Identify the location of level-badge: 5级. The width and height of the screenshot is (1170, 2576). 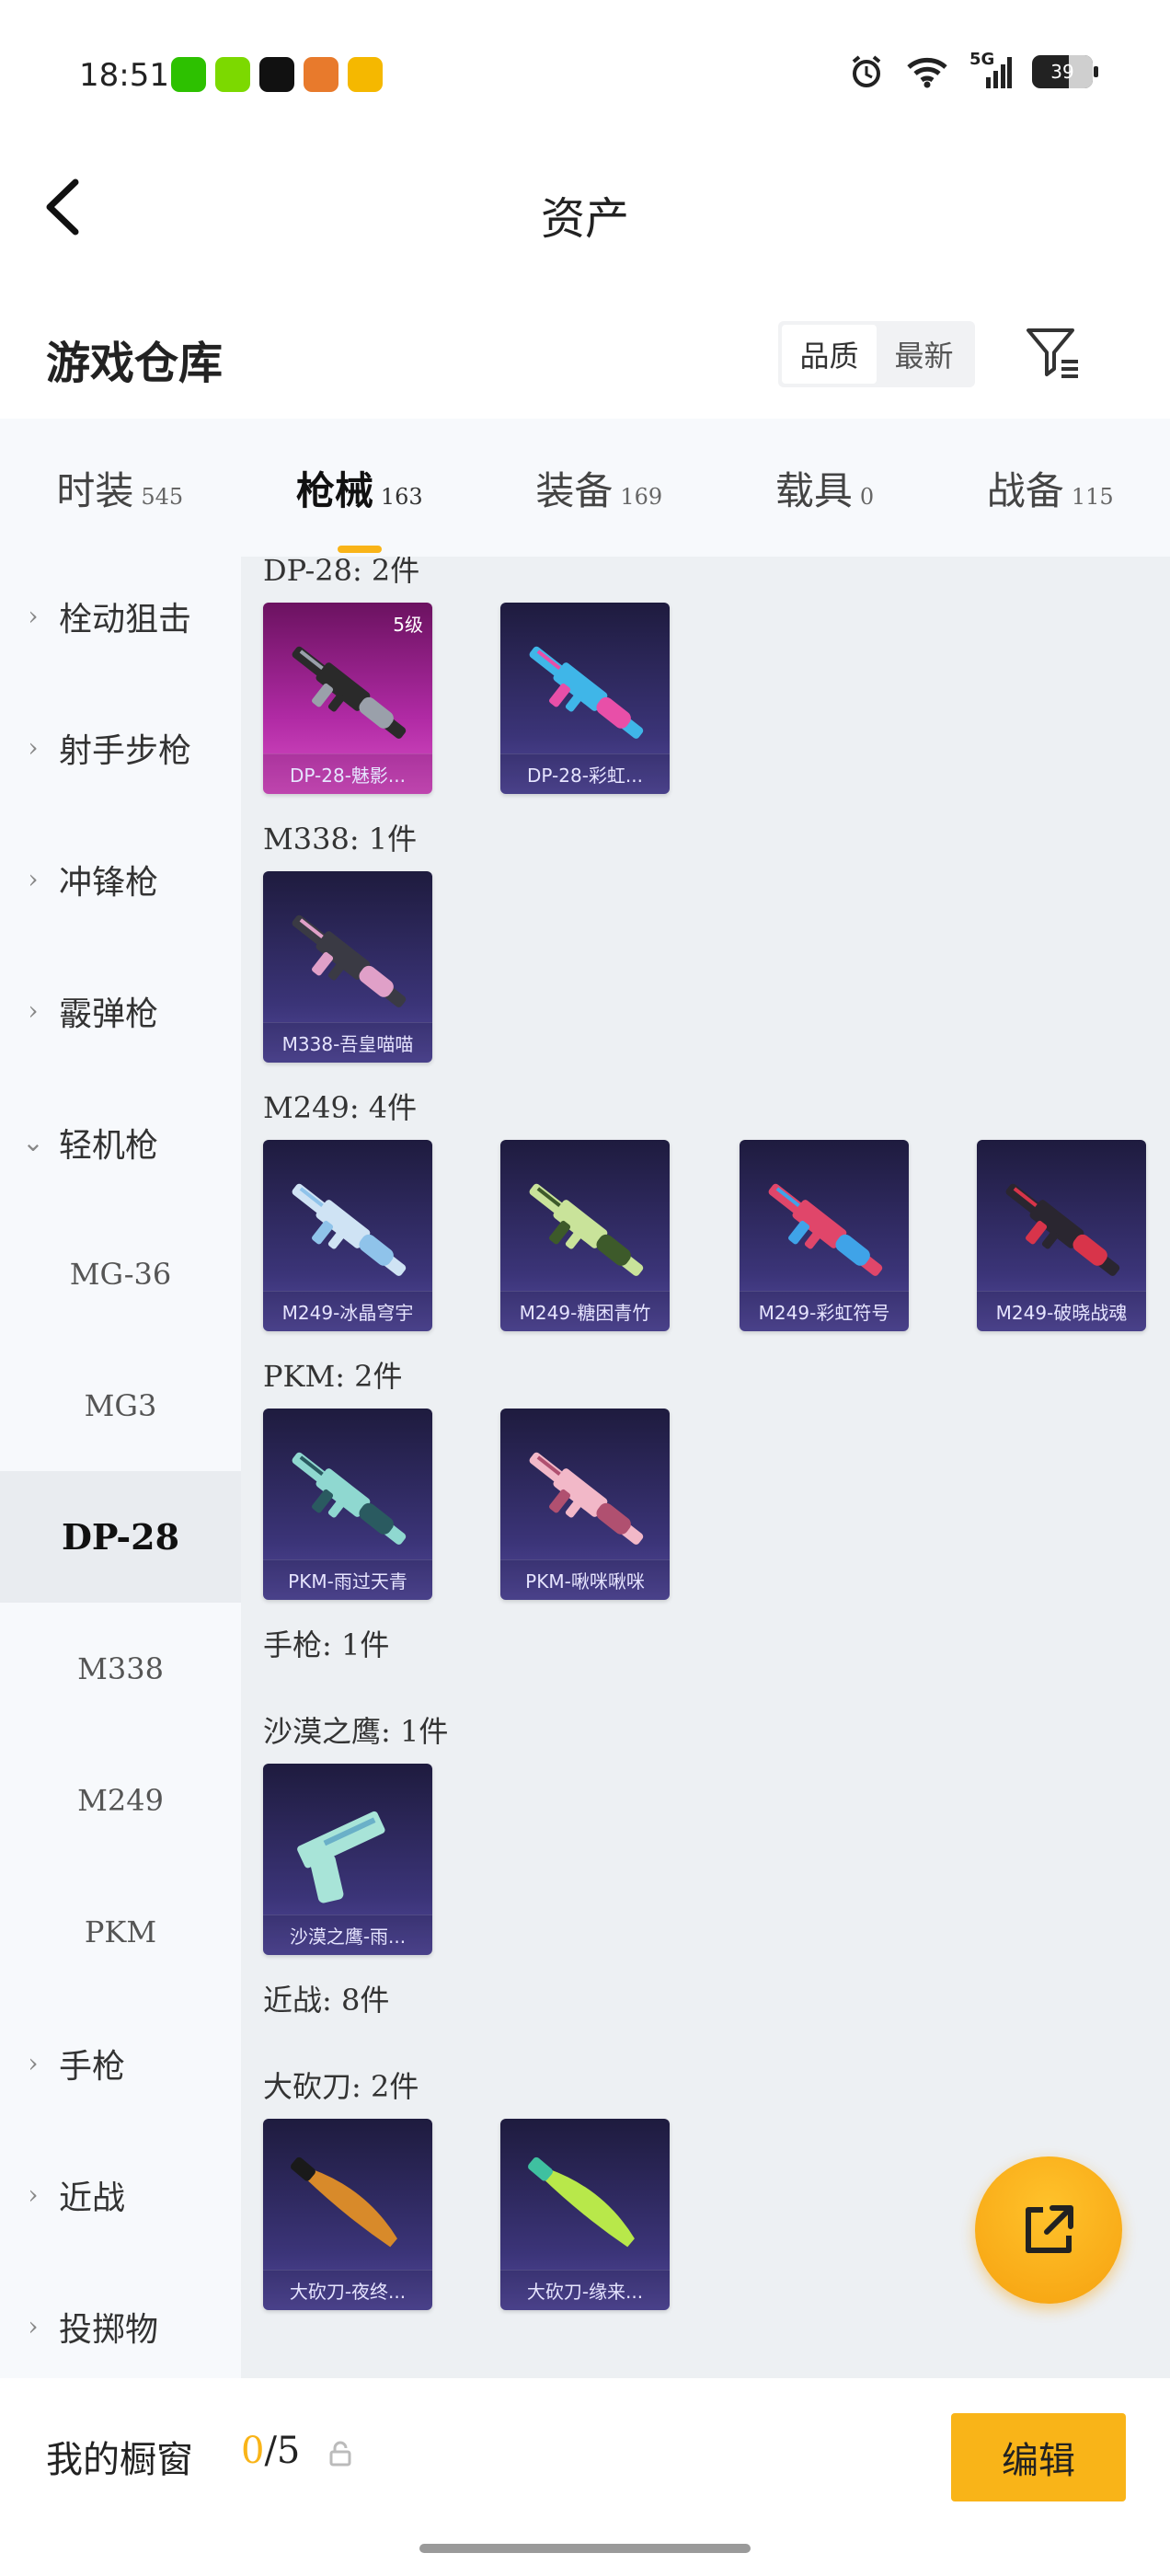
(408, 625).